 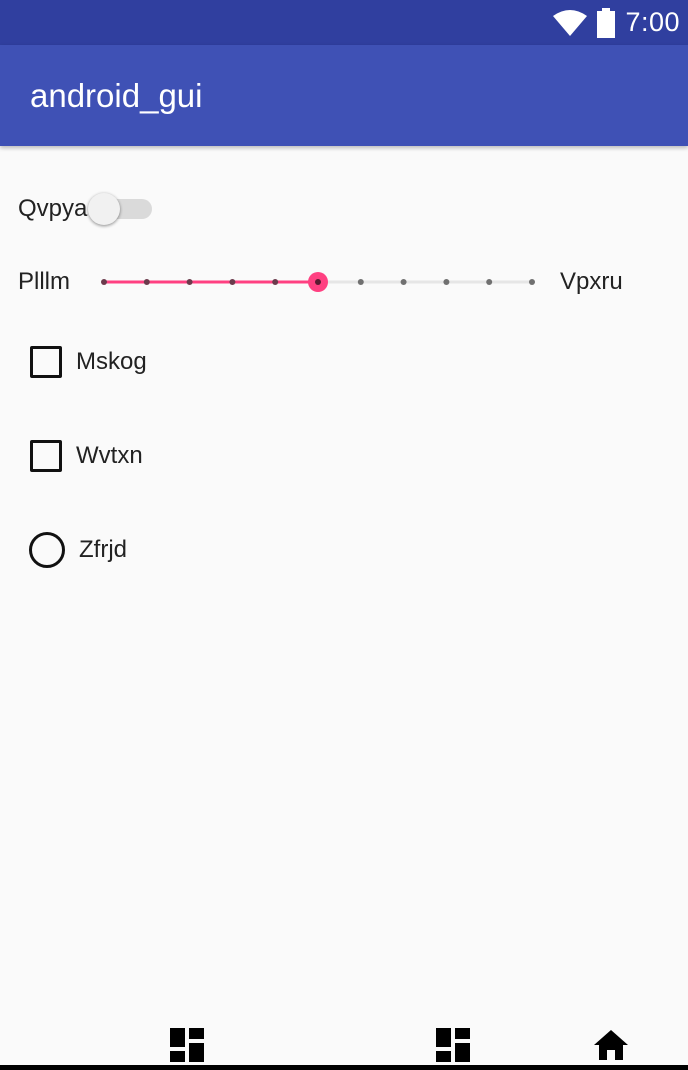 I want to click on app-bar: android_gui, so click(x=344, y=95).